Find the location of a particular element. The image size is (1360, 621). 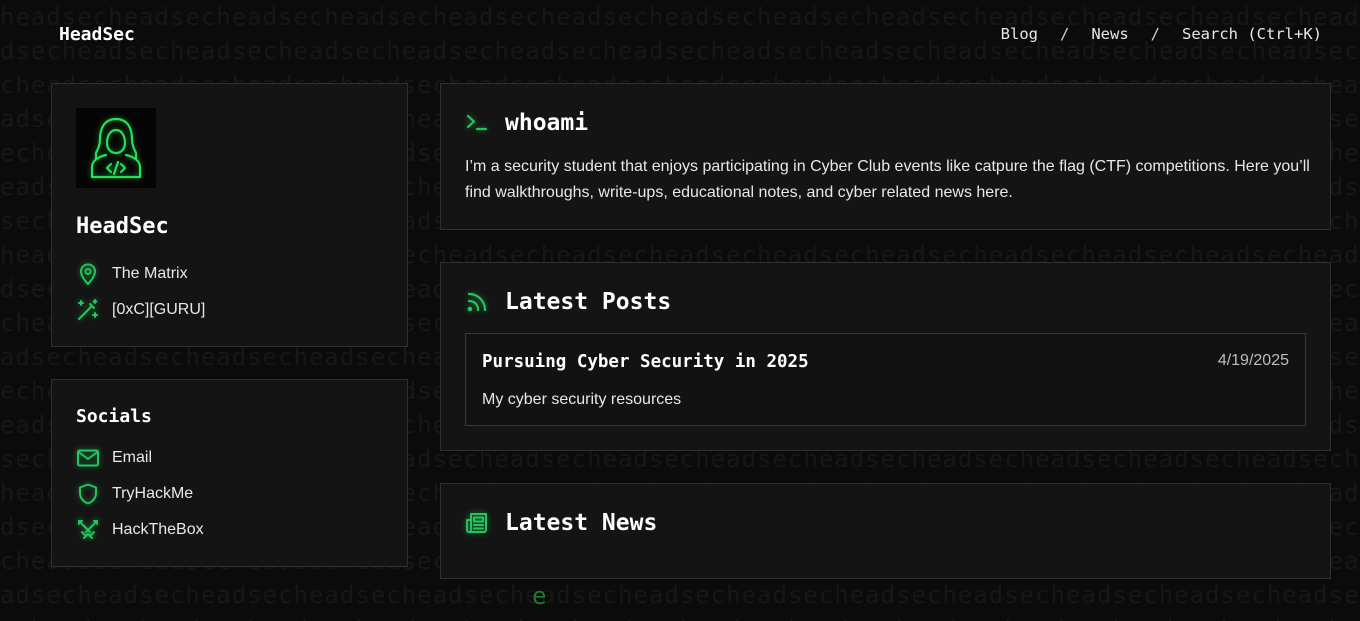

post-date: 4/19/2025 is located at coordinates (1253, 360).